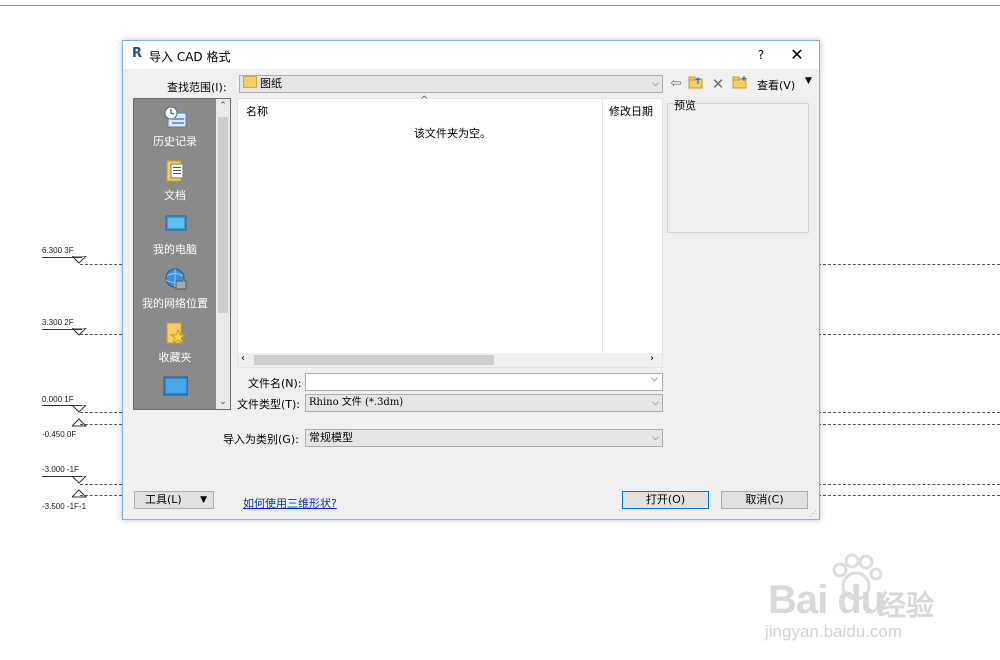 Image resolution: width=1000 pixels, height=660 pixels. Describe the element at coordinates (58, 399) in the screenshot. I see `level-label: 0.000 1F` at that location.